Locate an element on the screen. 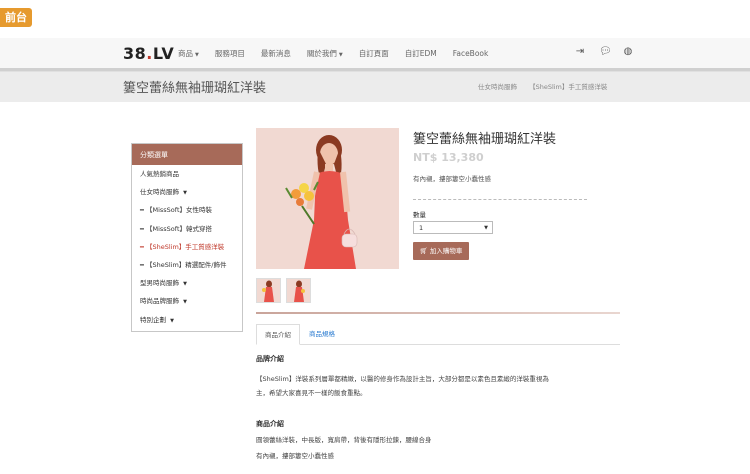  brand-intro-text: 主，希望大家喜見不一樣的飯食重點。 is located at coordinates (311, 393).